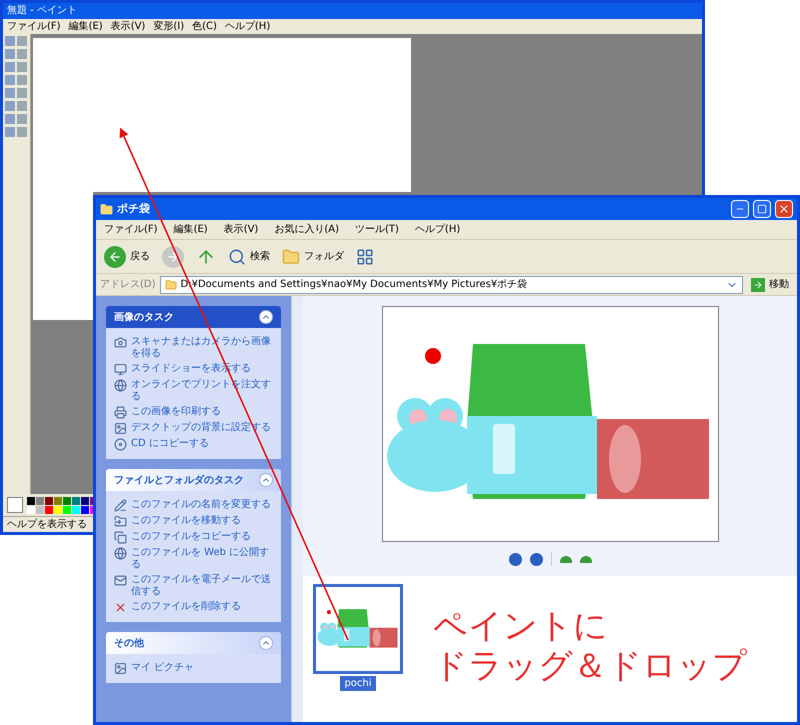  I want to click on views-icon, so click(365, 257).